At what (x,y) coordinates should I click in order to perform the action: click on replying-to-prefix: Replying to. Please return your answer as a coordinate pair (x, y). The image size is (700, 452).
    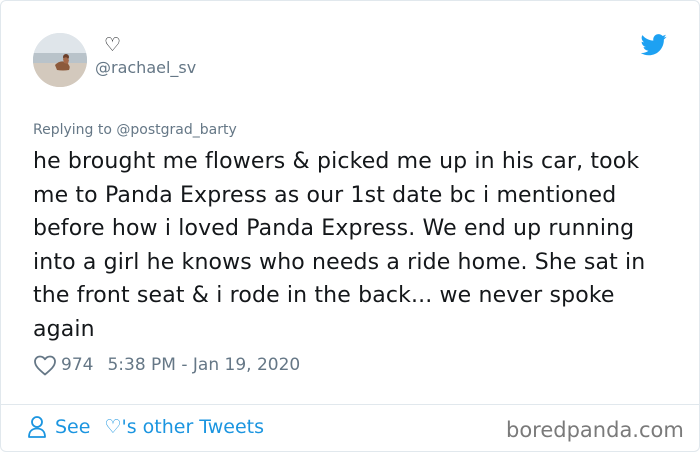
    Looking at the image, I should click on (72, 130).